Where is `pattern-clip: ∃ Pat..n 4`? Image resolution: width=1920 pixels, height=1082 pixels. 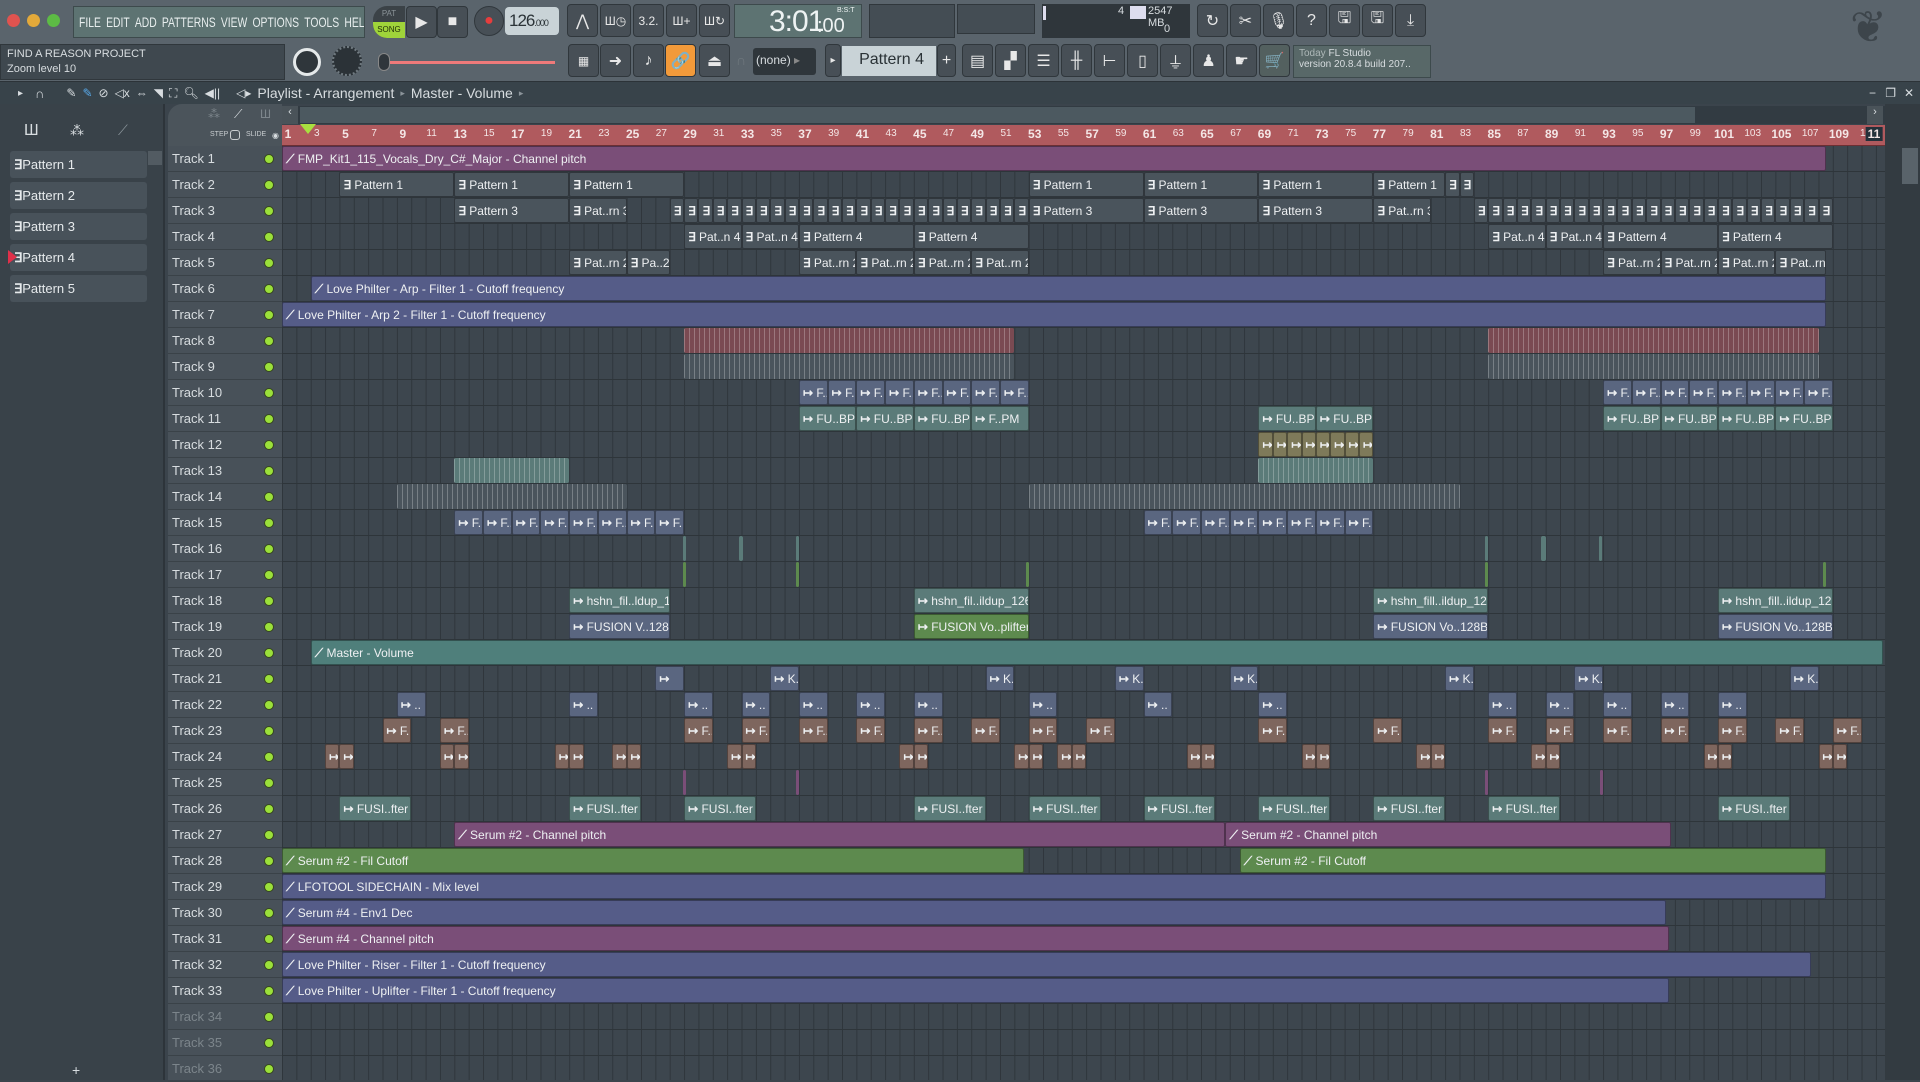
pattern-clip: ∃ Pat..n 4 is located at coordinates (1517, 236).